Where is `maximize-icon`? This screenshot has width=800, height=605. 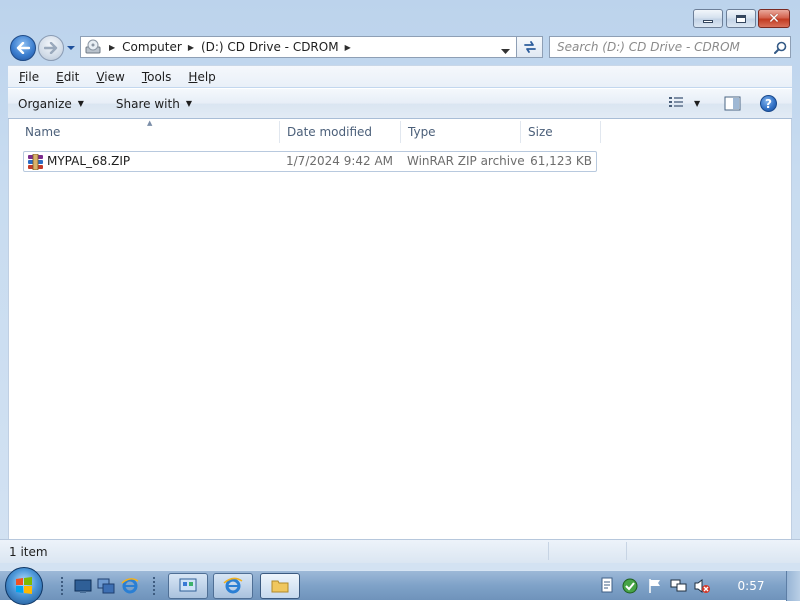 maximize-icon is located at coordinates (741, 18).